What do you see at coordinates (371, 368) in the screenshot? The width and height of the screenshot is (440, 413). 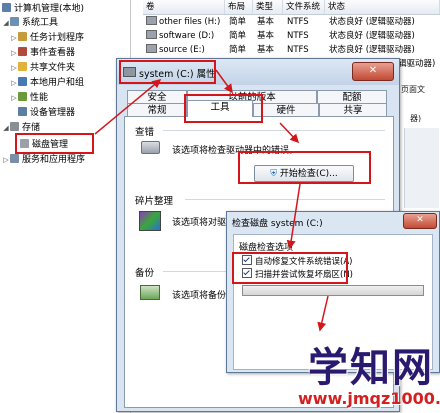 I see `watermark-title: 学知网` at bounding box center [371, 368].